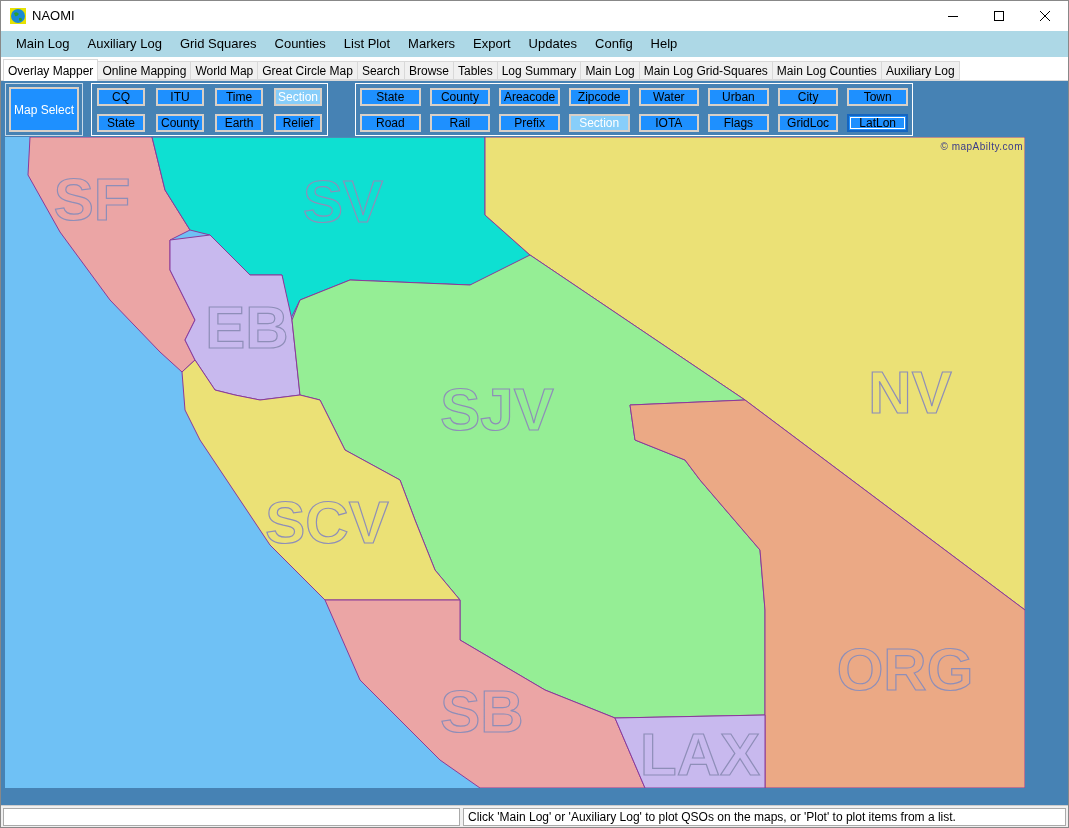 Image resolution: width=1069 pixels, height=828 pixels. I want to click on layer-button: LatLon, so click(877, 123).